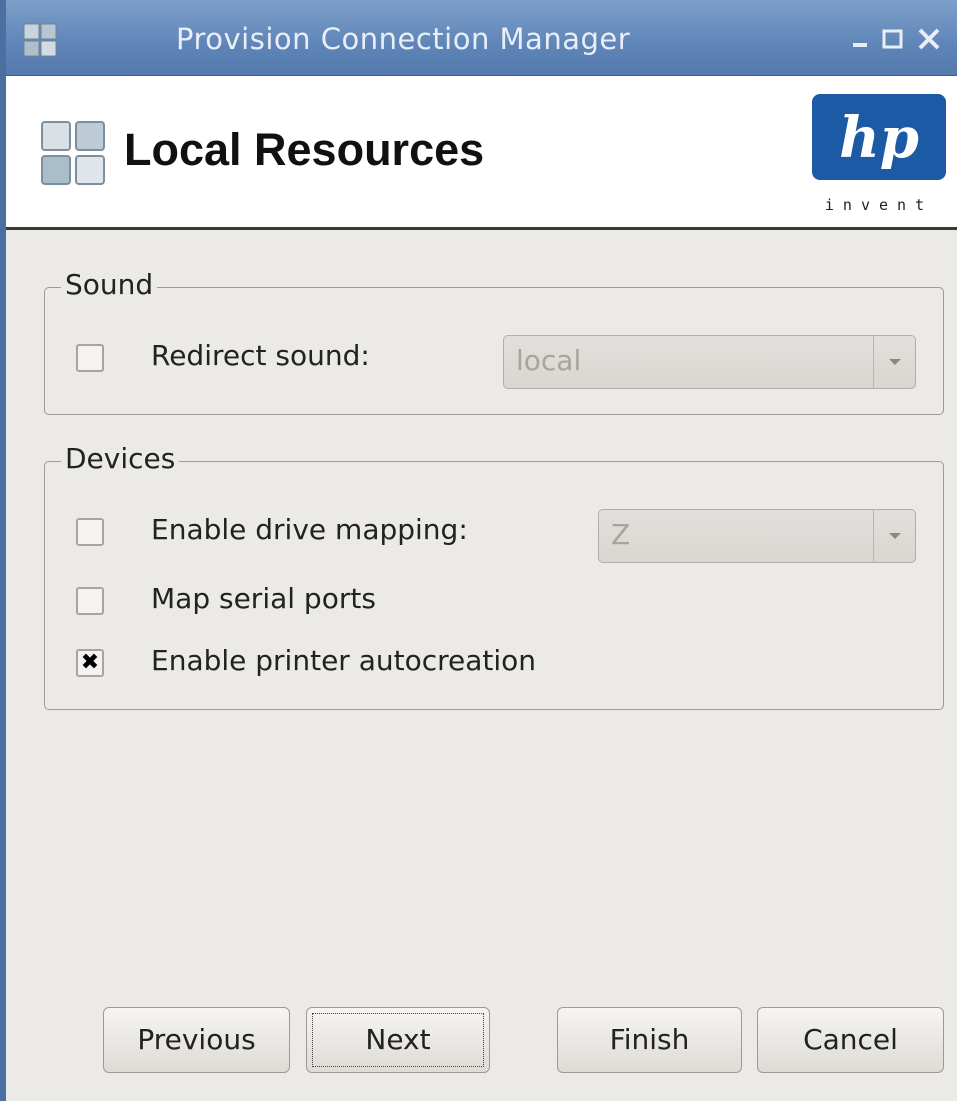 Image resolution: width=957 pixels, height=1101 pixels. I want to click on sound-group: Sound ✖ Redirect sound: local, so click(494, 341).